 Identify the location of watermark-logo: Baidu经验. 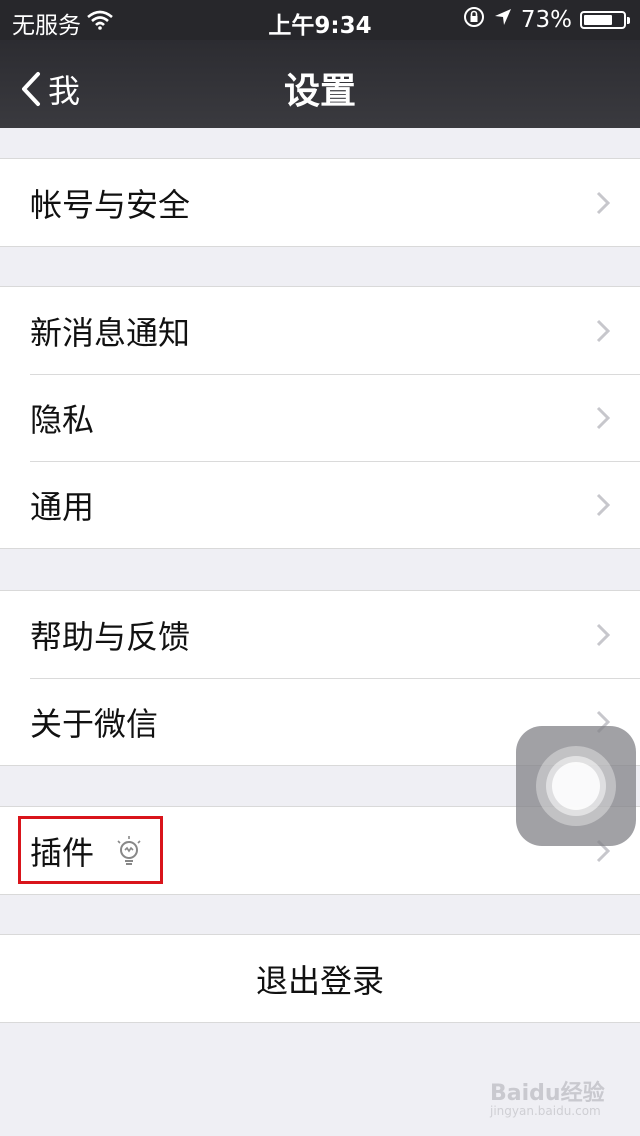
(547, 1093).